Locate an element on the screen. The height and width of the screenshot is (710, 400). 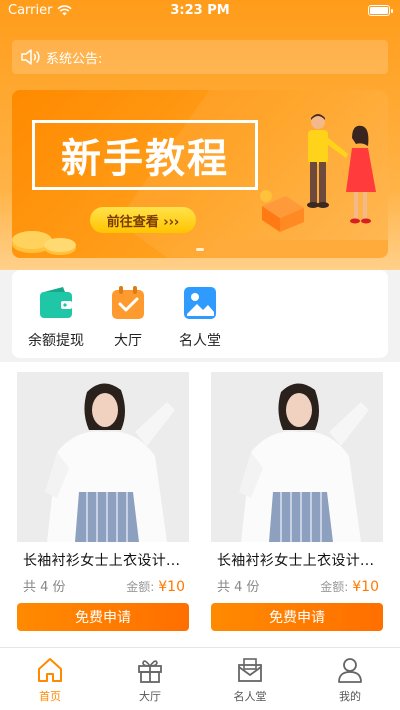
tab-hall-label: 大厅 is located at coordinates (150, 696).